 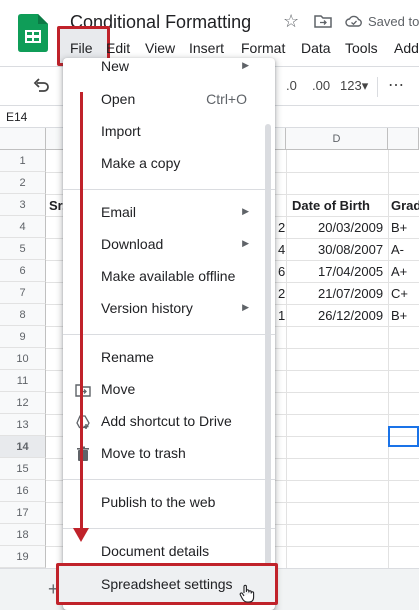 What do you see at coordinates (263, 48) in the screenshot?
I see `menu-format: Format` at bounding box center [263, 48].